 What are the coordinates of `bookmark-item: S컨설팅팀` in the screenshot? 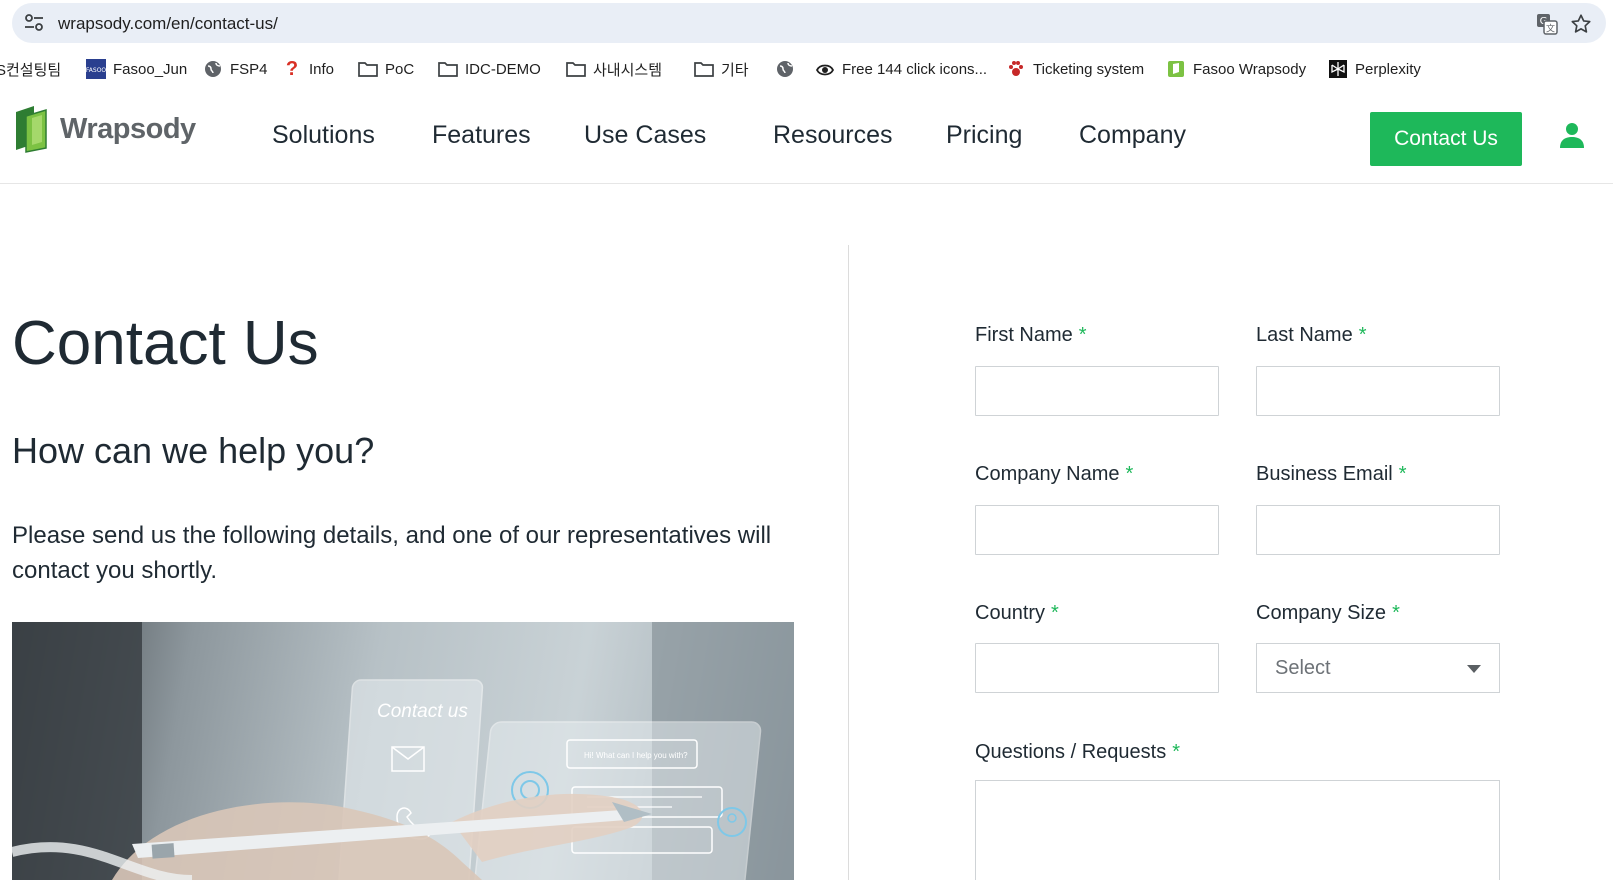 It's located at (30, 69).